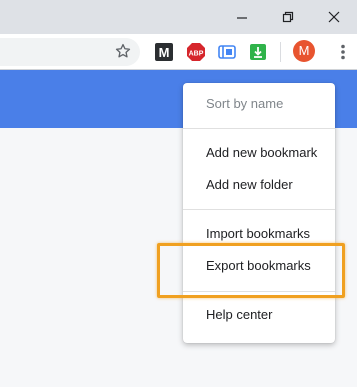 The height and width of the screenshot is (387, 357). What do you see at coordinates (280, 52) in the screenshot?
I see `toolbar-separator` at bounding box center [280, 52].